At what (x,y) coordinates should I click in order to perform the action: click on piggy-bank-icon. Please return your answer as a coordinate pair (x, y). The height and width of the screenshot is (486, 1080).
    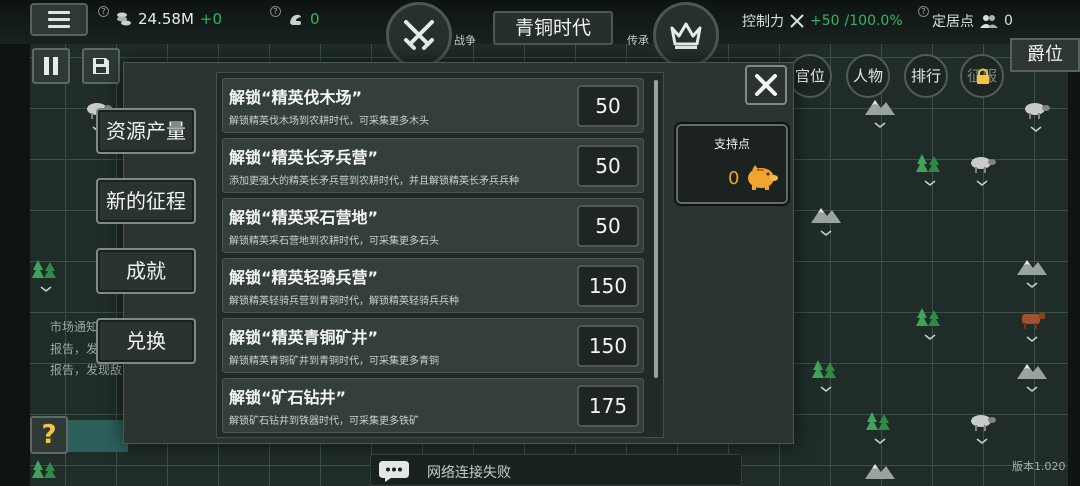
    Looking at the image, I should click on (763, 177).